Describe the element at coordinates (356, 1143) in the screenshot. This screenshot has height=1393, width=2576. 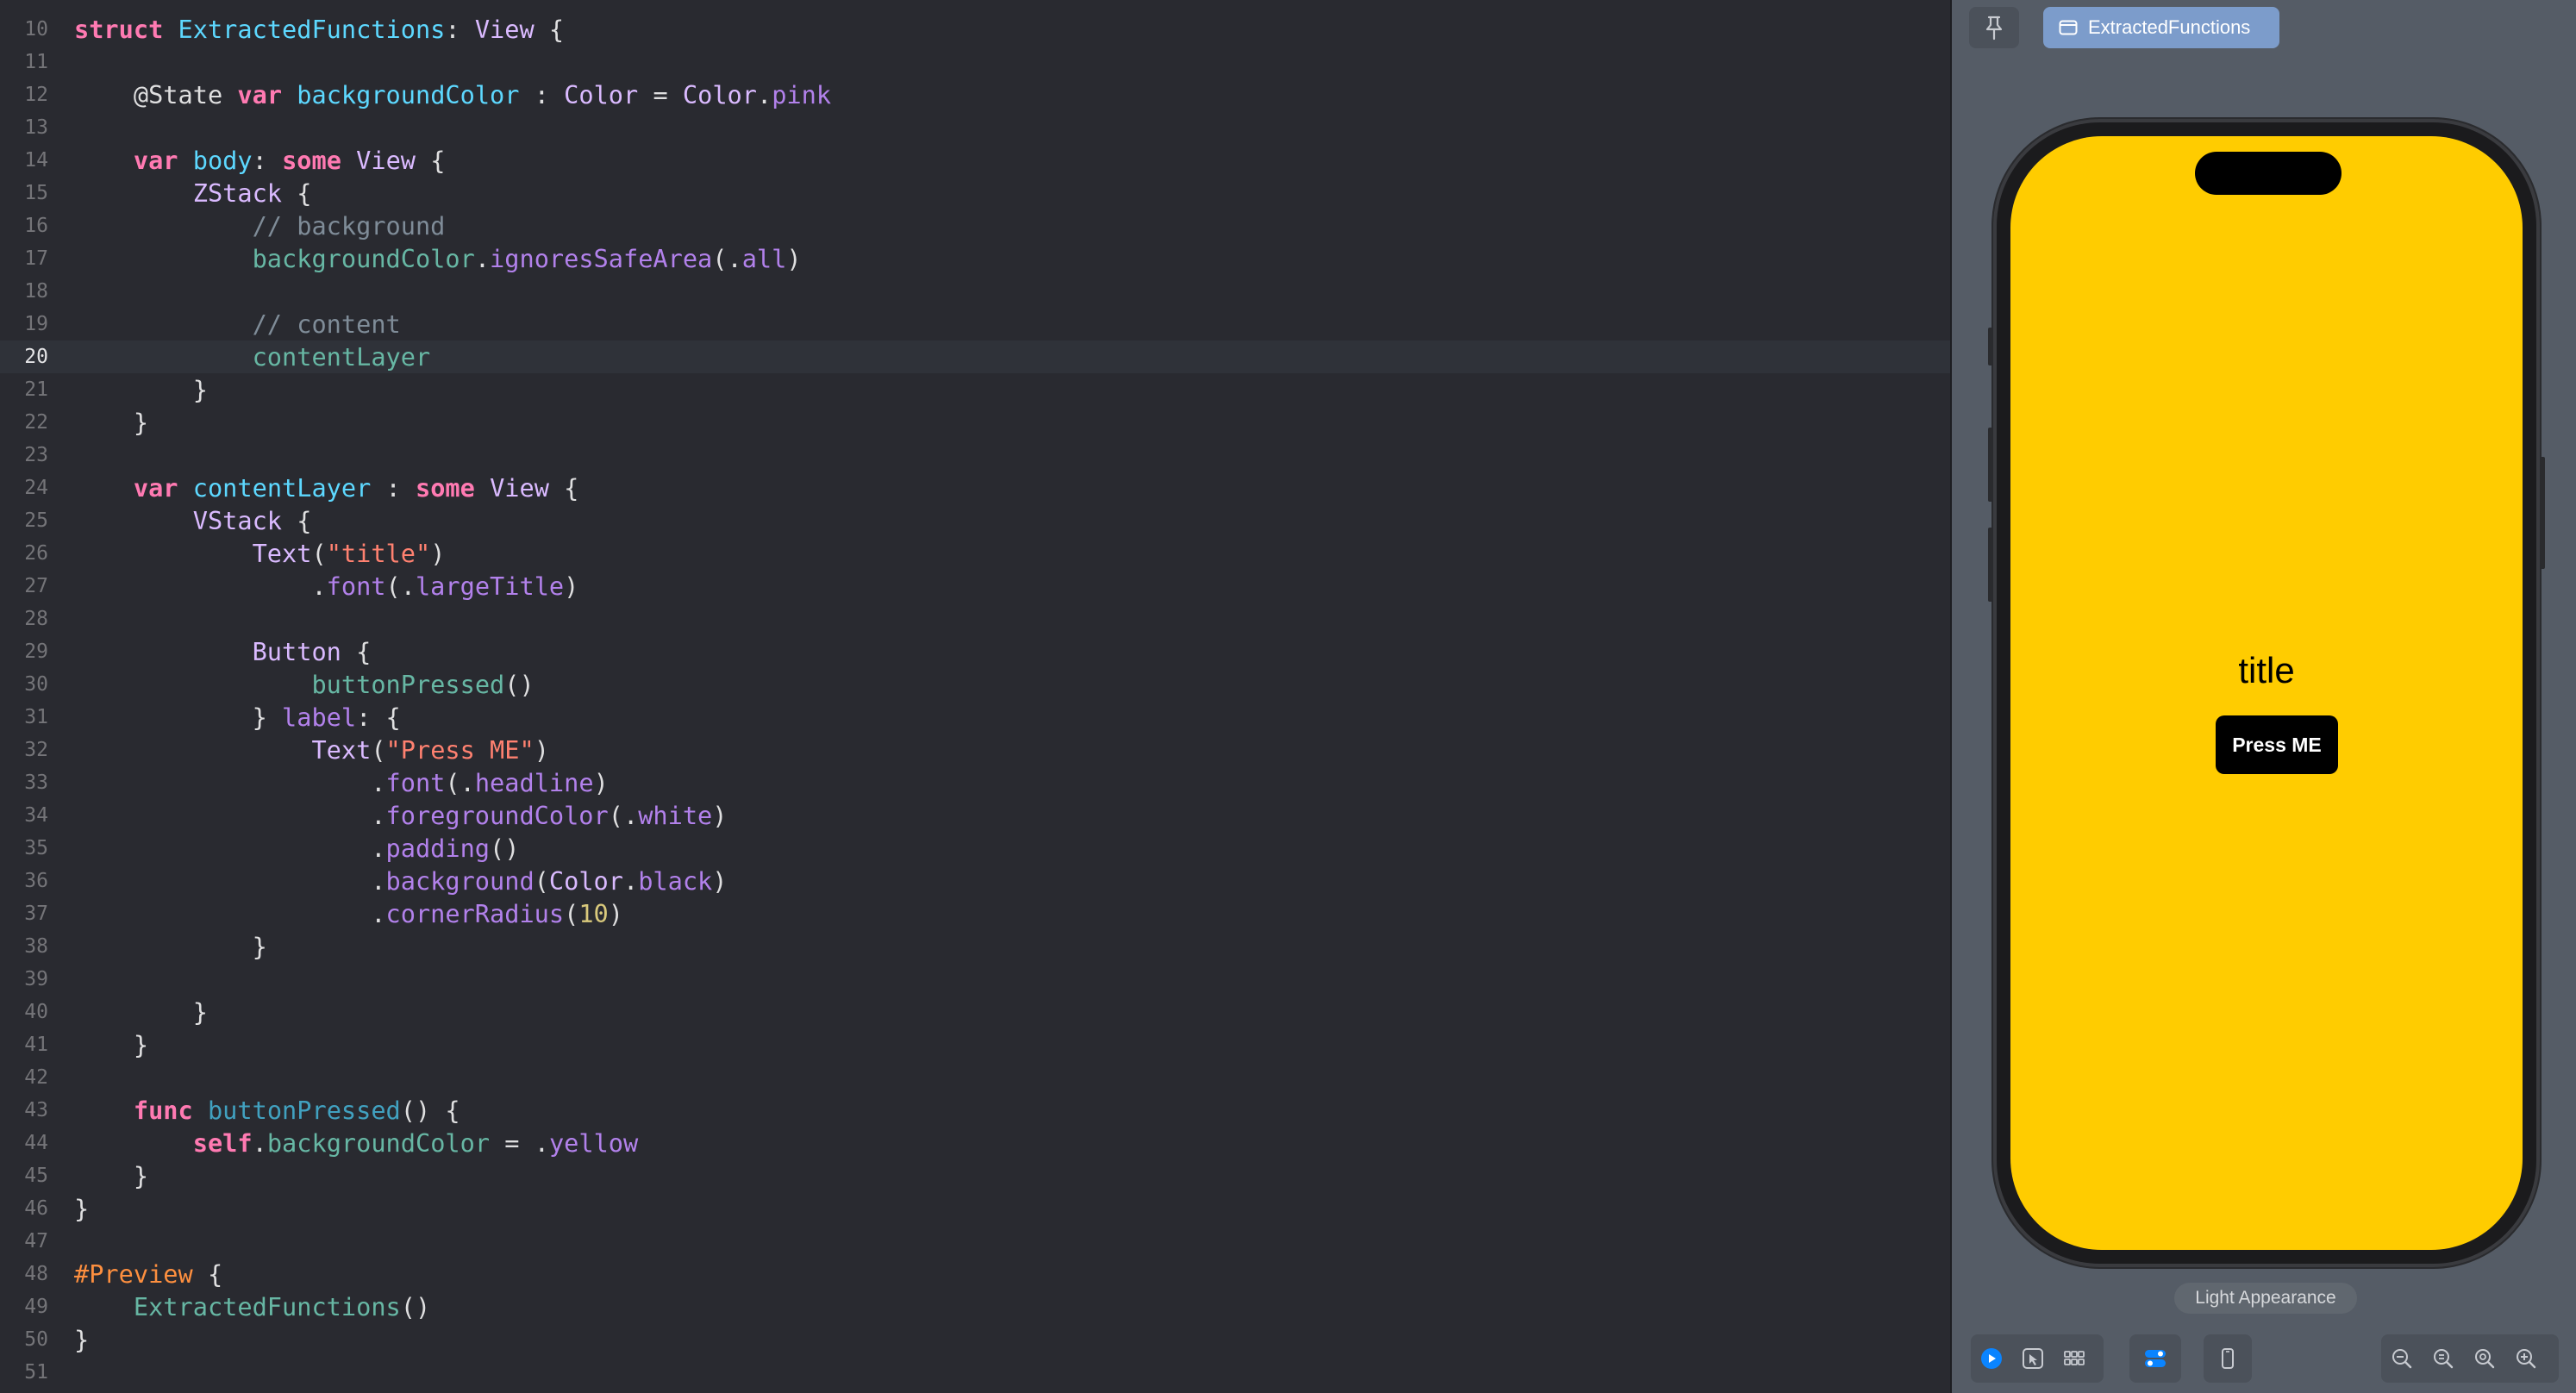
I see `code-text: self.backgroundColor = .yellow` at that location.